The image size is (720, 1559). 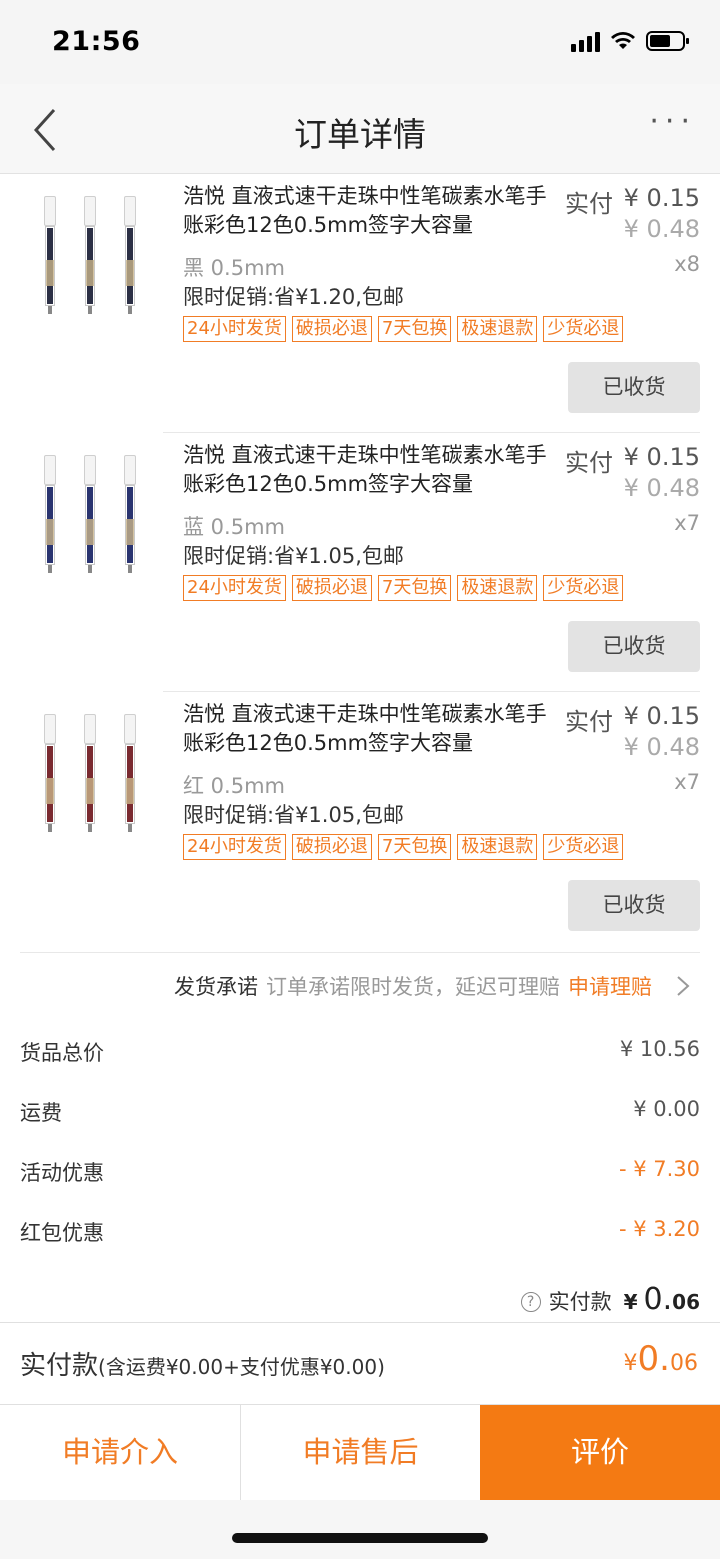 I want to click on claim-link: 申请理赔, so click(x=610, y=986).